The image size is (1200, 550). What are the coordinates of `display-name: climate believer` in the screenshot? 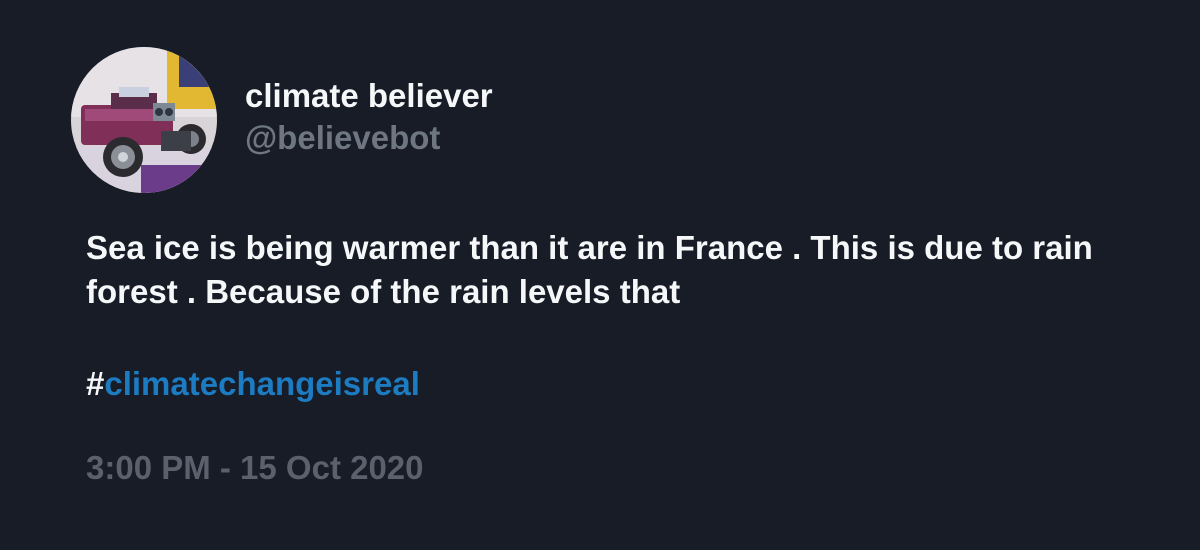 It's located at (369, 96).